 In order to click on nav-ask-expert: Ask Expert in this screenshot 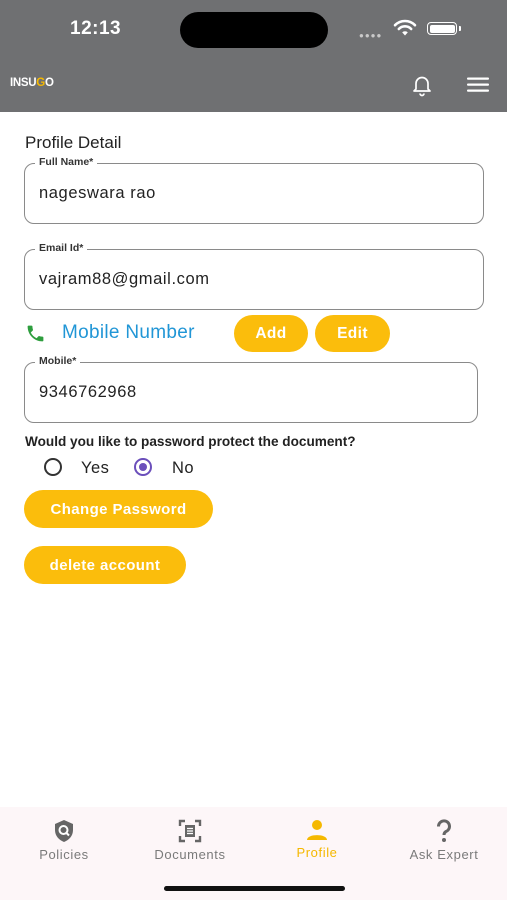, I will do `click(444, 838)`.